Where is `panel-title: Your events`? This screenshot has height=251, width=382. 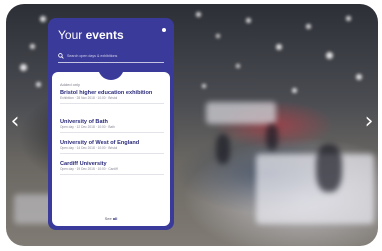
panel-title: Your events is located at coordinates (91, 35).